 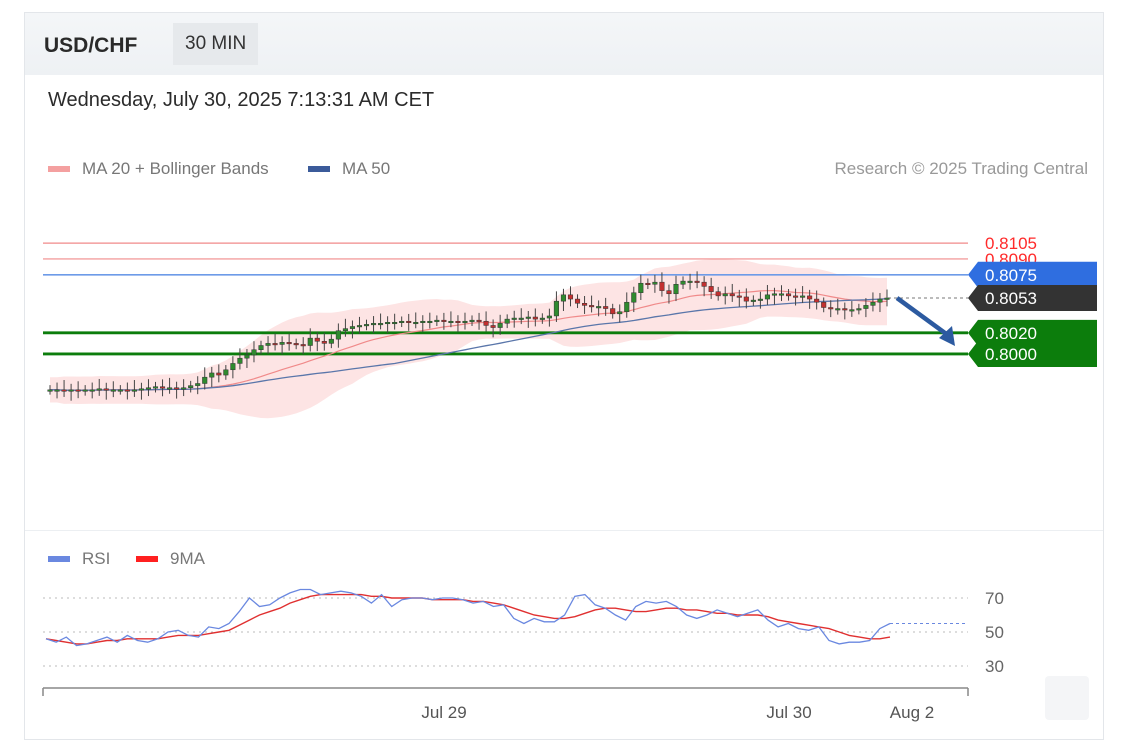 I want to click on time-label-1: Jul 30, so click(x=788, y=712).